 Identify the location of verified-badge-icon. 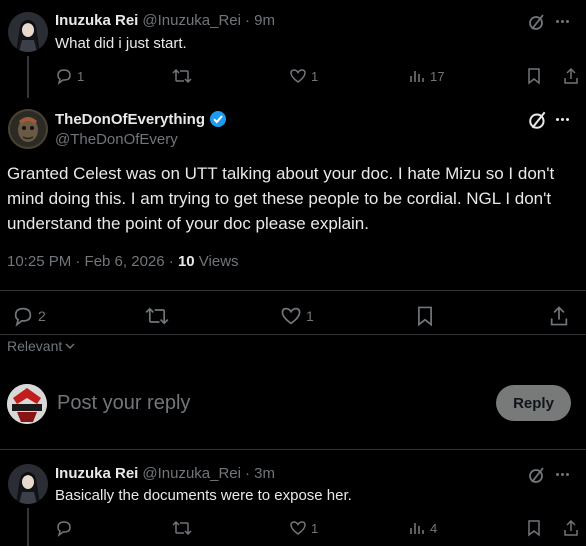
(218, 119).